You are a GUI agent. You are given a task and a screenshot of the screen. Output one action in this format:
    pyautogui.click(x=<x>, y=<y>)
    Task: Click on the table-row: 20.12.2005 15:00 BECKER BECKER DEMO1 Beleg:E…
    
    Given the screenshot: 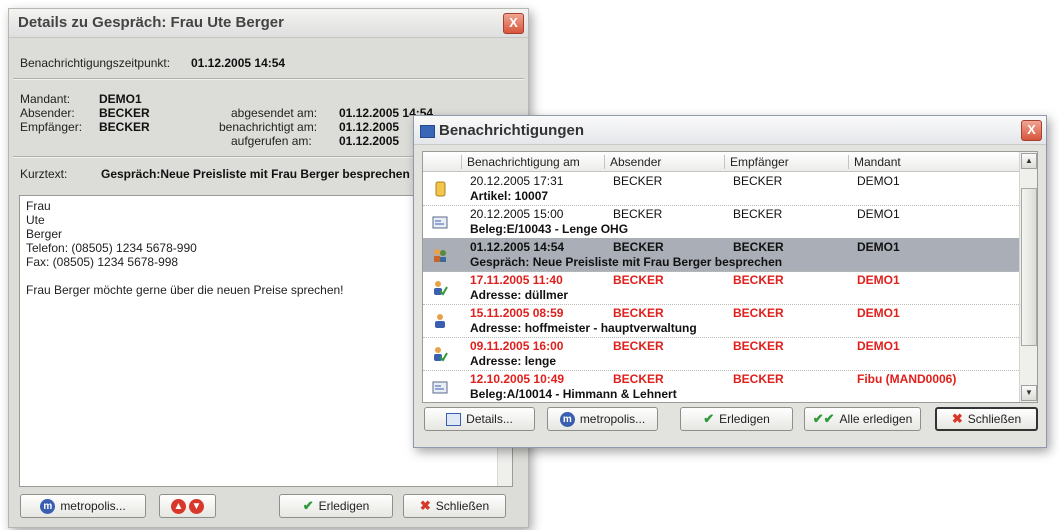 What is the action you would take?
    pyautogui.click(x=721, y=222)
    